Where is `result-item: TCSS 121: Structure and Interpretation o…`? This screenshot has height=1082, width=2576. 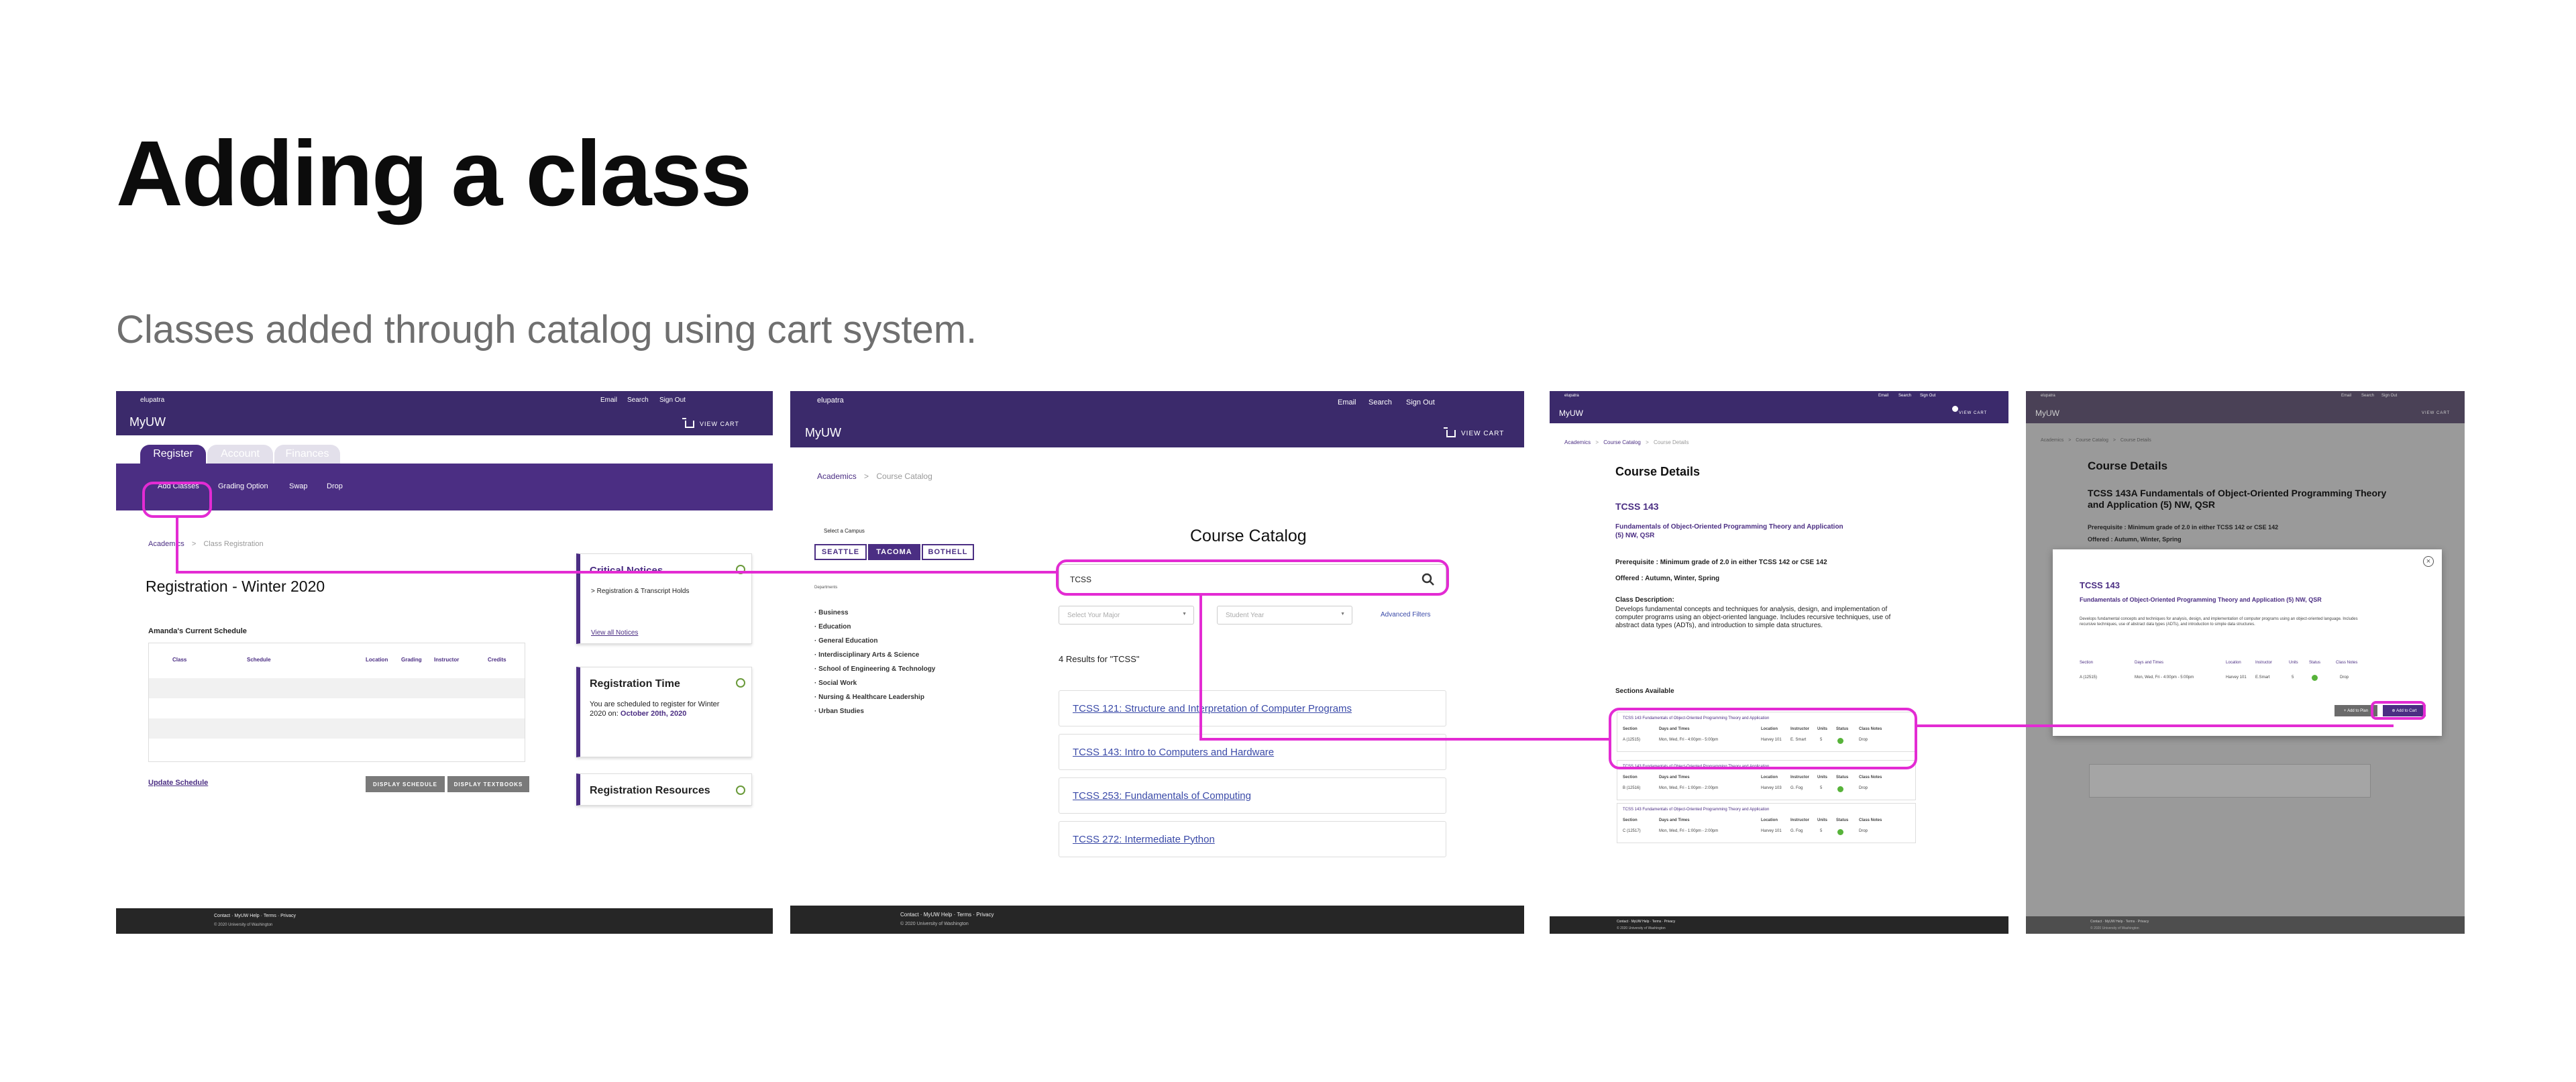 result-item: TCSS 121: Structure and Interpretation o… is located at coordinates (1252, 708).